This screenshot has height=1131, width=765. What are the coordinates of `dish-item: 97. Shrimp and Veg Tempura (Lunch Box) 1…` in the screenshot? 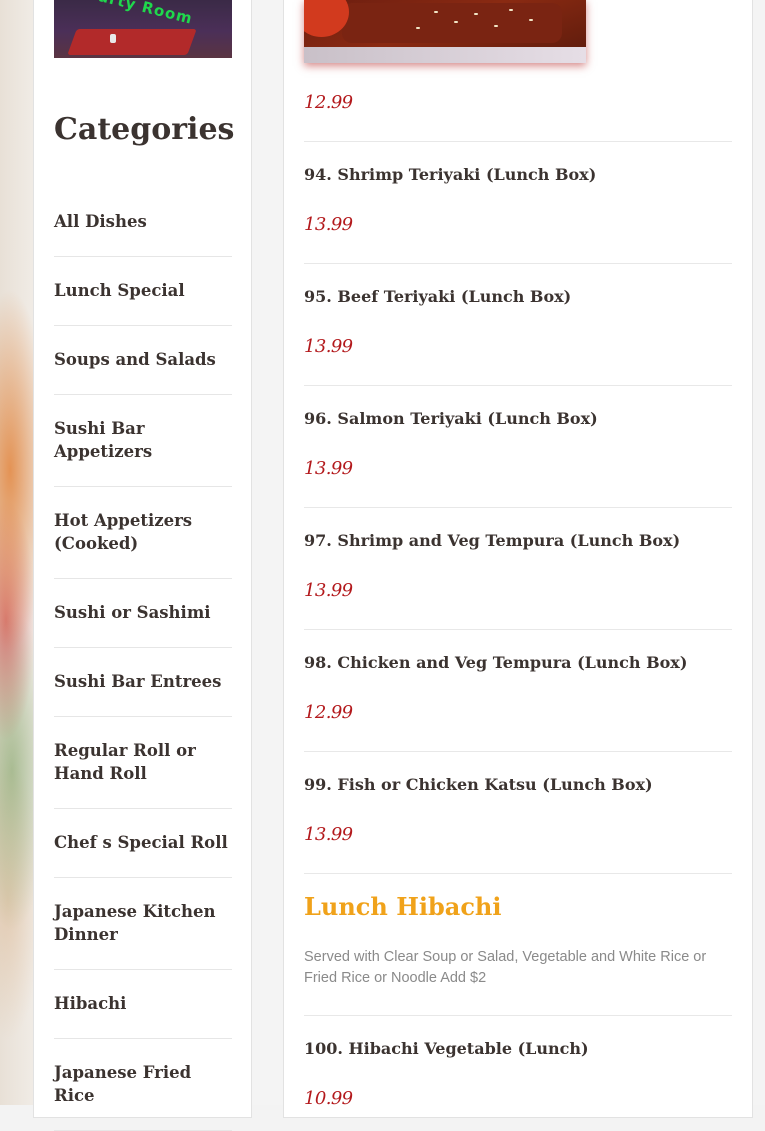 It's located at (518, 568).